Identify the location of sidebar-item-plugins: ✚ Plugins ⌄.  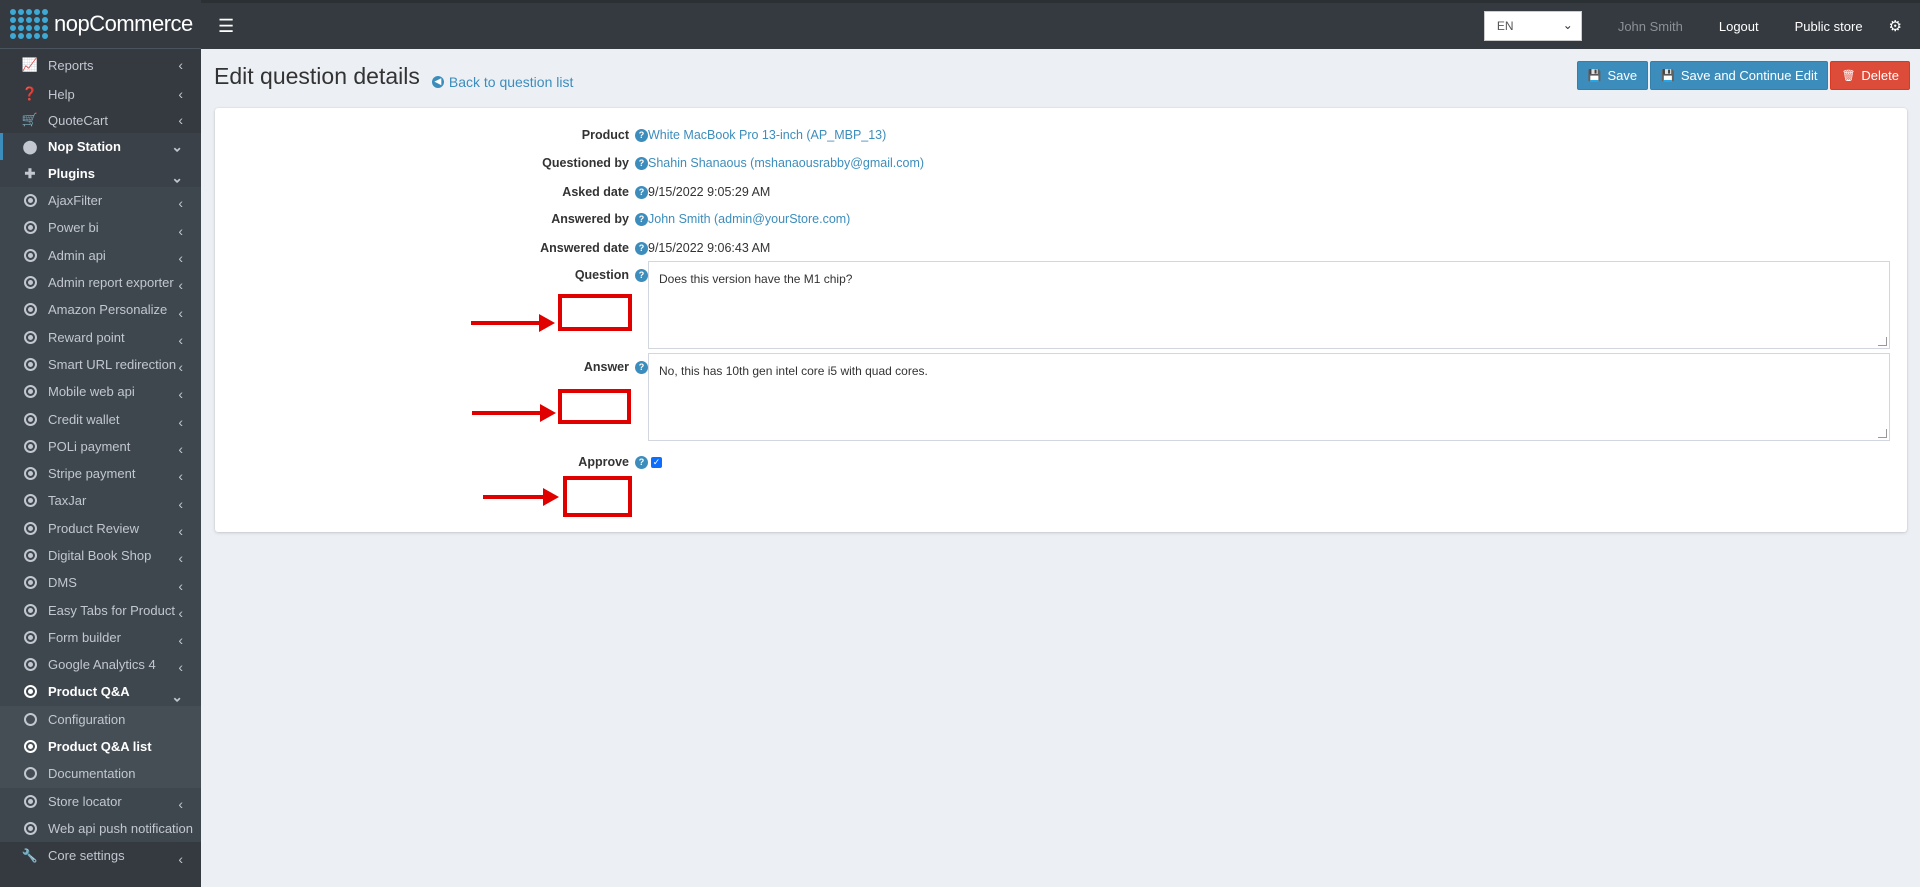
(100, 173).